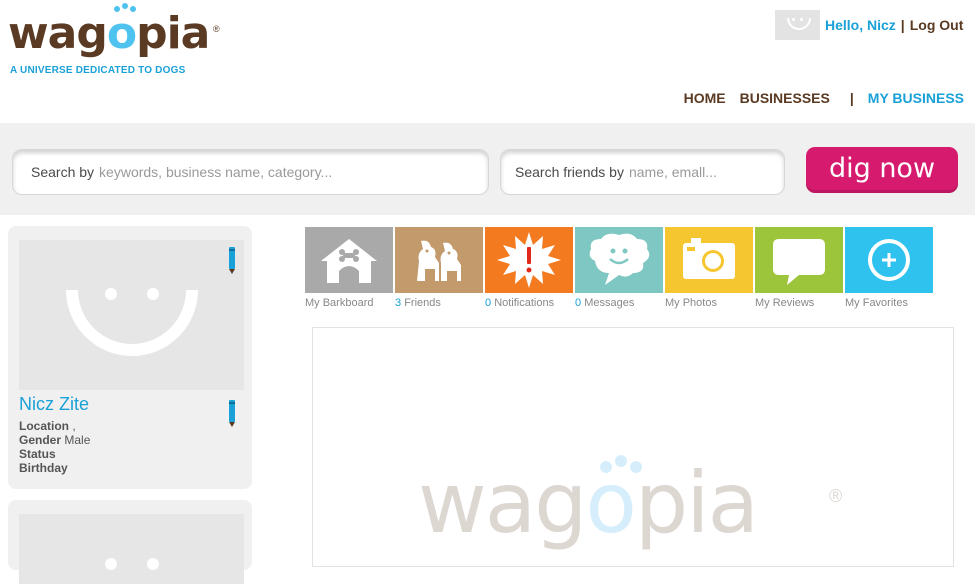  What do you see at coordinates (705, 98) in the screenshot?
I see `nav-home: HOME` at bounding box center [705, 98].